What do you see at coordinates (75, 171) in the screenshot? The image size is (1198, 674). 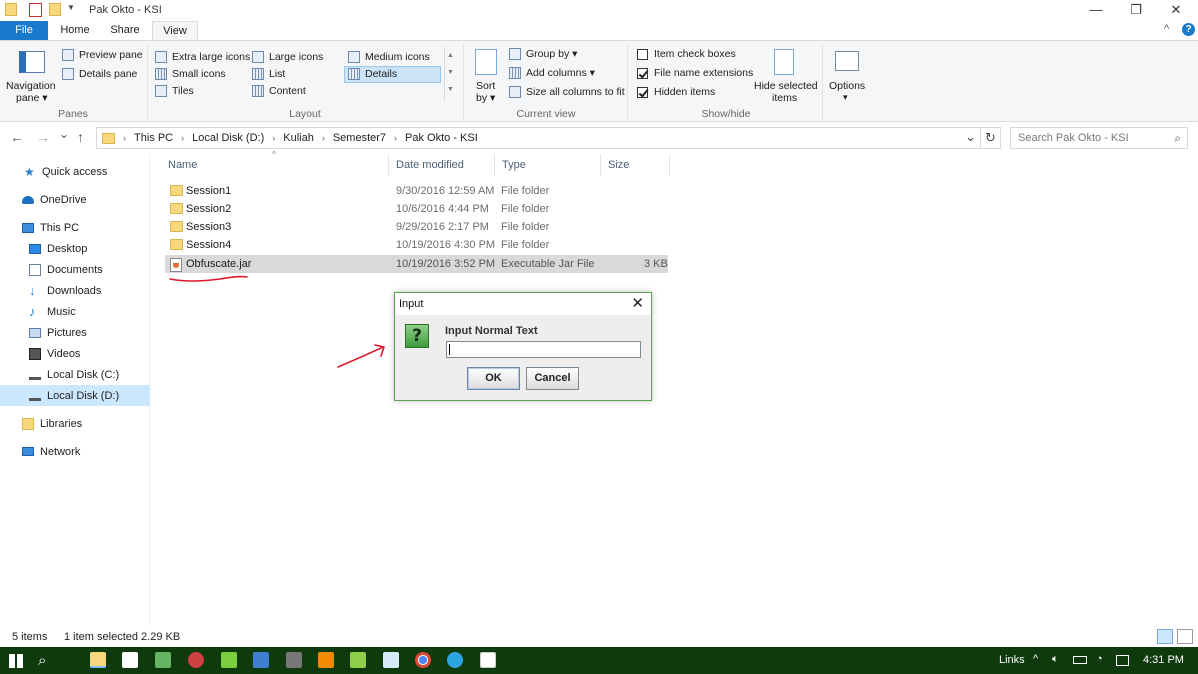 I see `sidebar-item-quick-access: ★ Quick access` at bounding box center [75, 171].